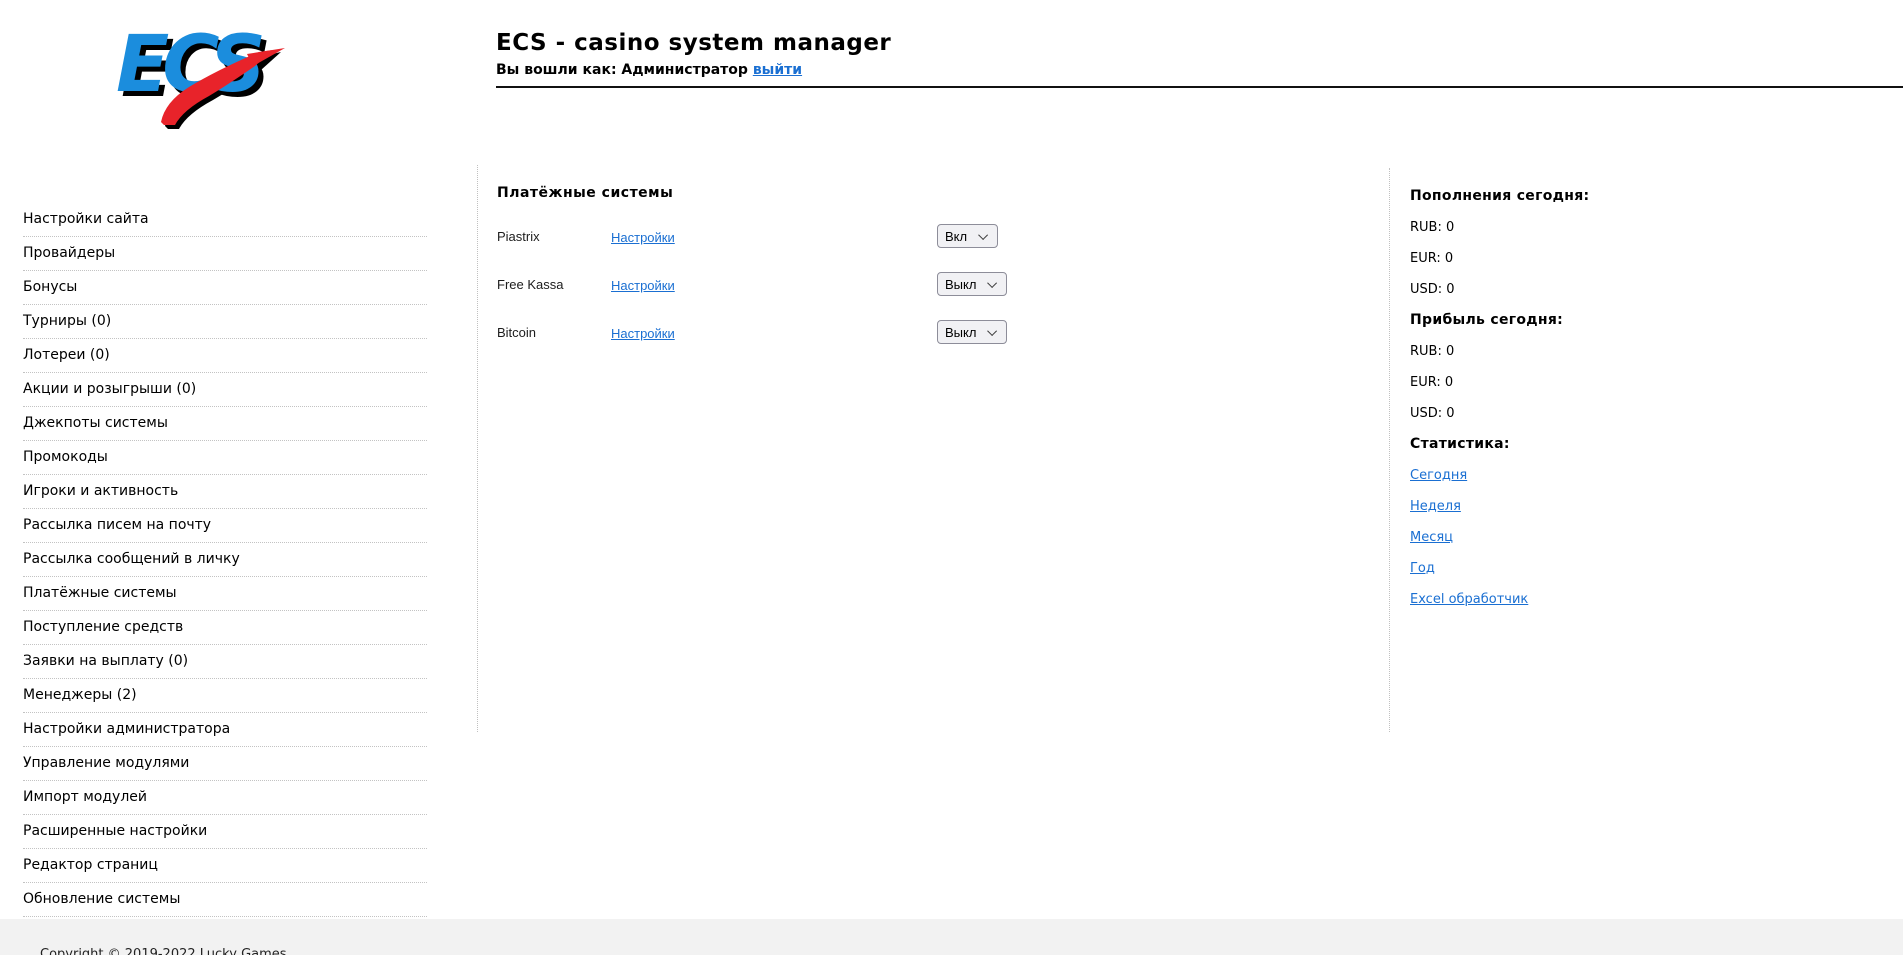 Image resolution: width=1903 pixels, height=955 pixels. What do you see at coordinates (225, 492) in the screenshot?
I see `sidebar-item-players: Игроки и активность` at bounding box center [225, 492].